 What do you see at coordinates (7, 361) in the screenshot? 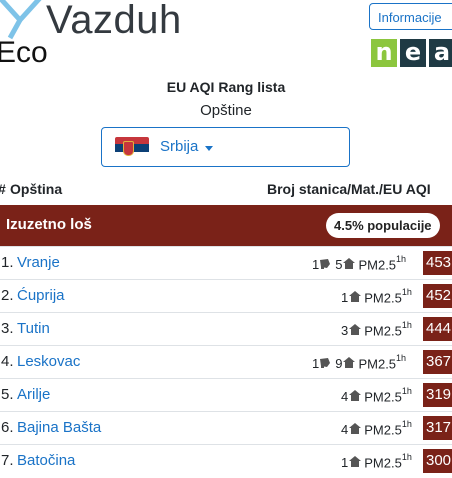
I see `row-rank: 4.` at bounding box center [7, 361].